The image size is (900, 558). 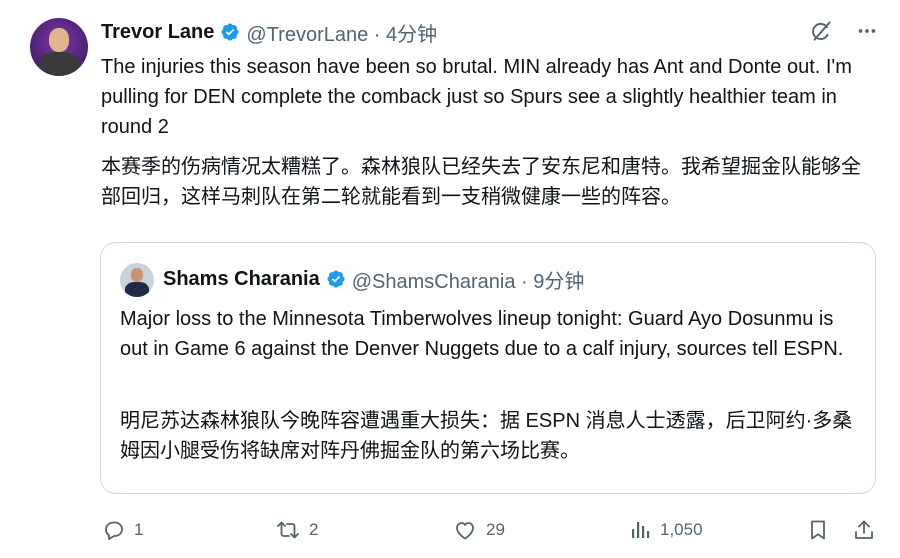 I want to click on repost-icon, so click(x=288, y=530).